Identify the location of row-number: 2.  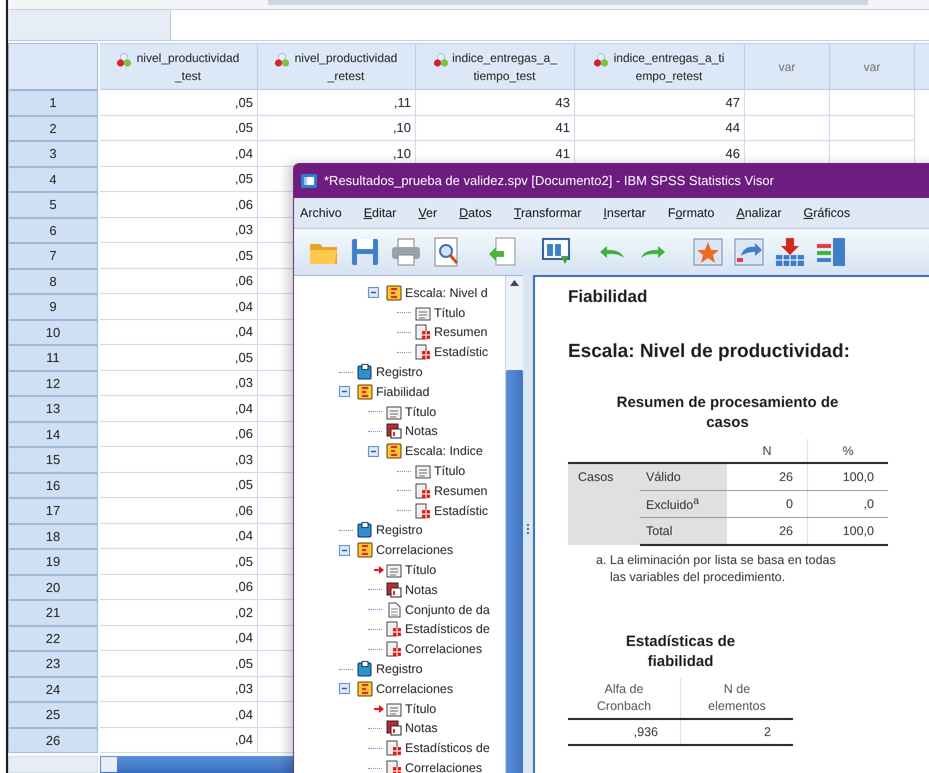
(53, 128).